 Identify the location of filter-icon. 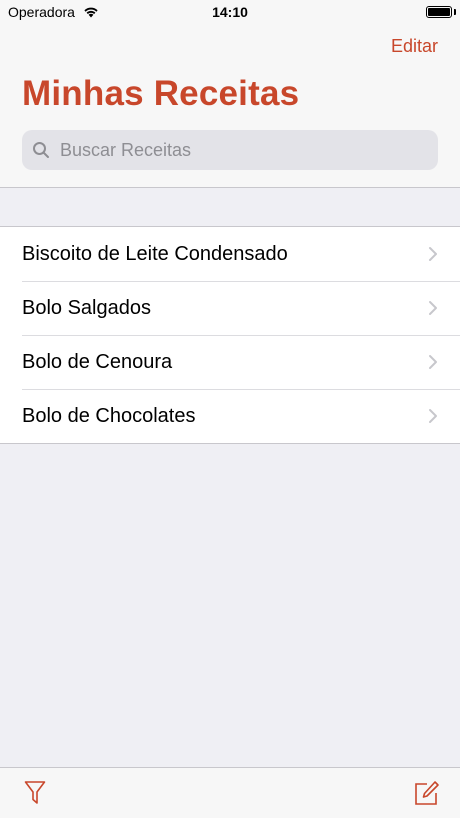
(35, 792).